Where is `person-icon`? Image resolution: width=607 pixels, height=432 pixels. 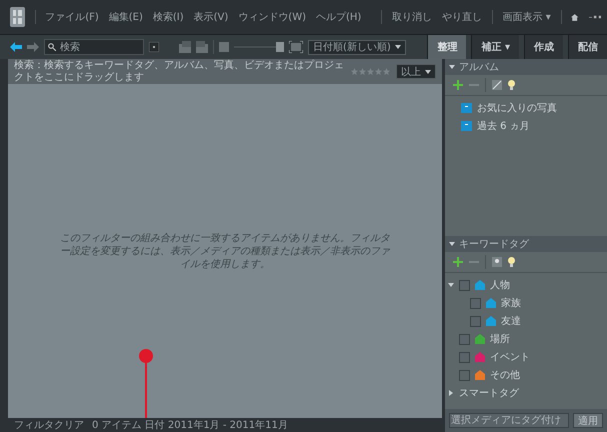
person-icon is located at coordinates (497, 262).